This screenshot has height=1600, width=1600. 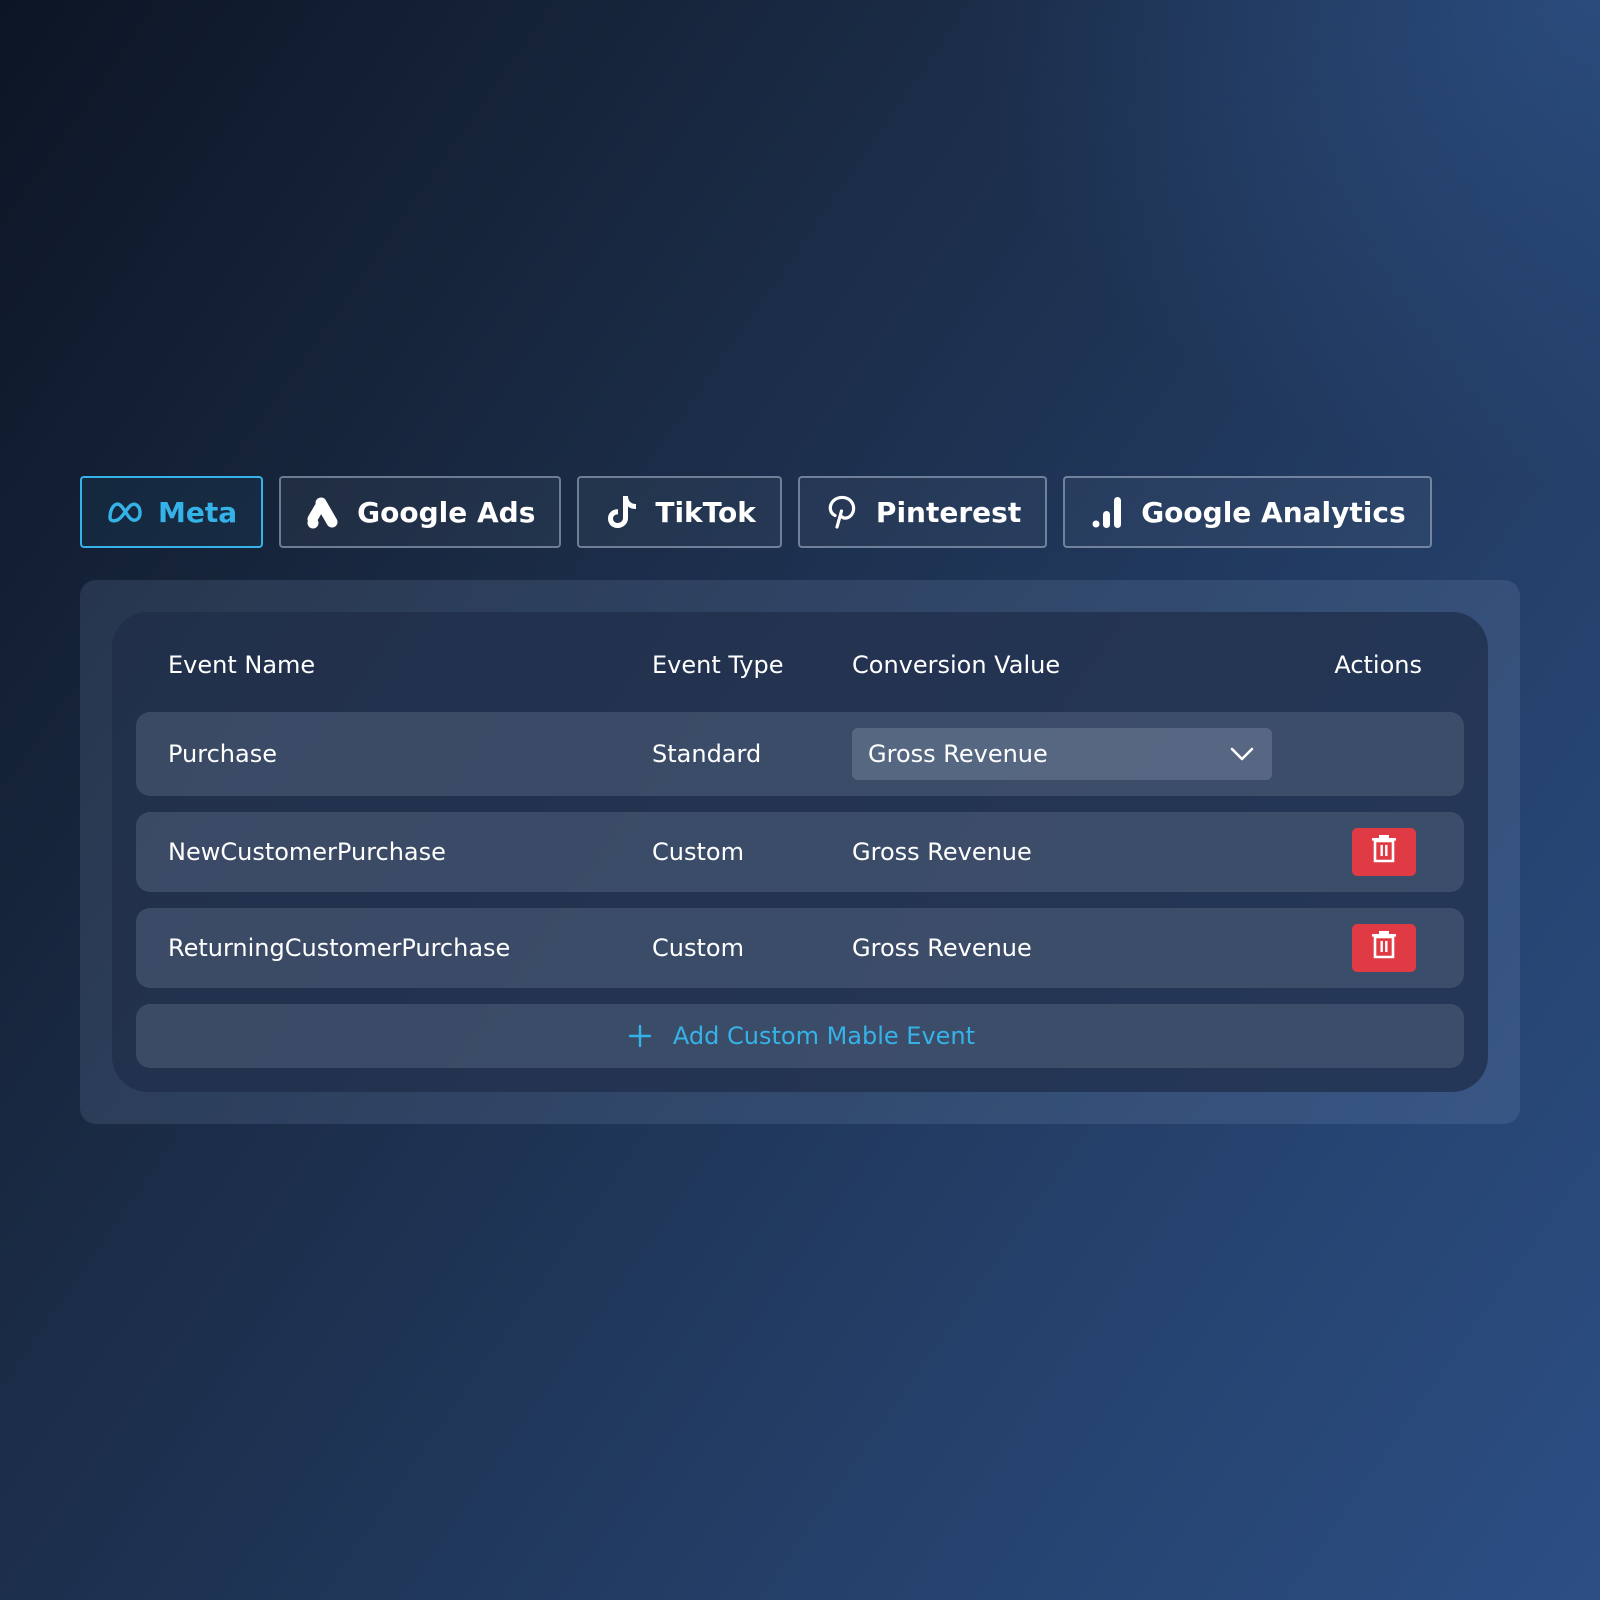 I want to click on pinterest-icon, so click(x=843, y=512).